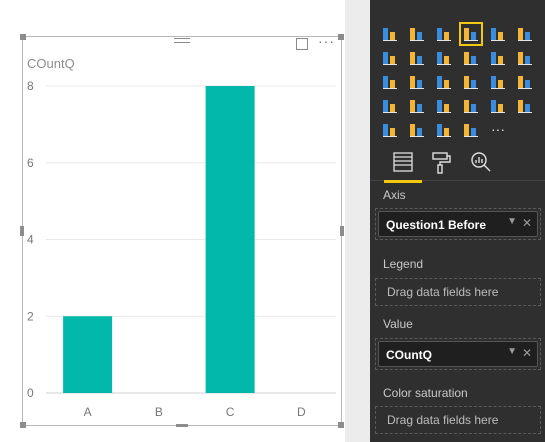  I want to click on ribbon-chart-icon, so click(525, 58).